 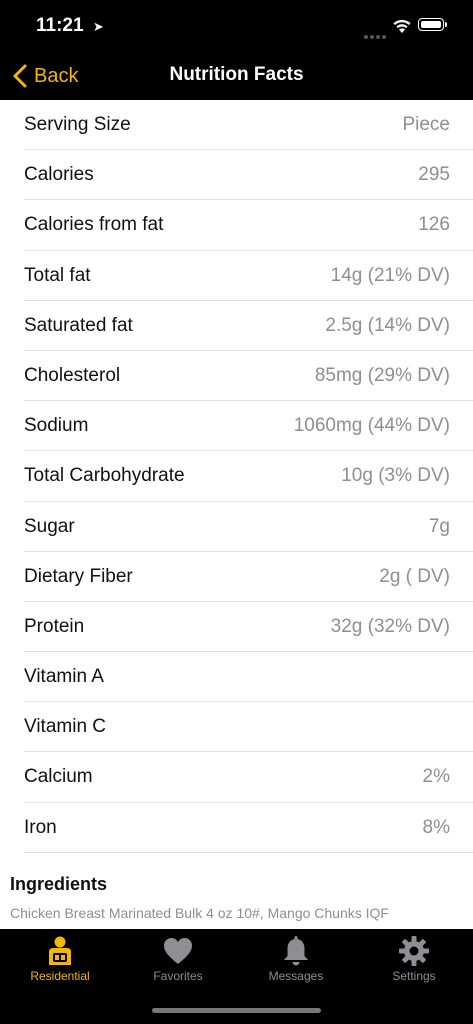 I want to click on nutrition-row-saturated-fat: Saturated fat 2.5g (14% DV), so click(x=248, y=326).